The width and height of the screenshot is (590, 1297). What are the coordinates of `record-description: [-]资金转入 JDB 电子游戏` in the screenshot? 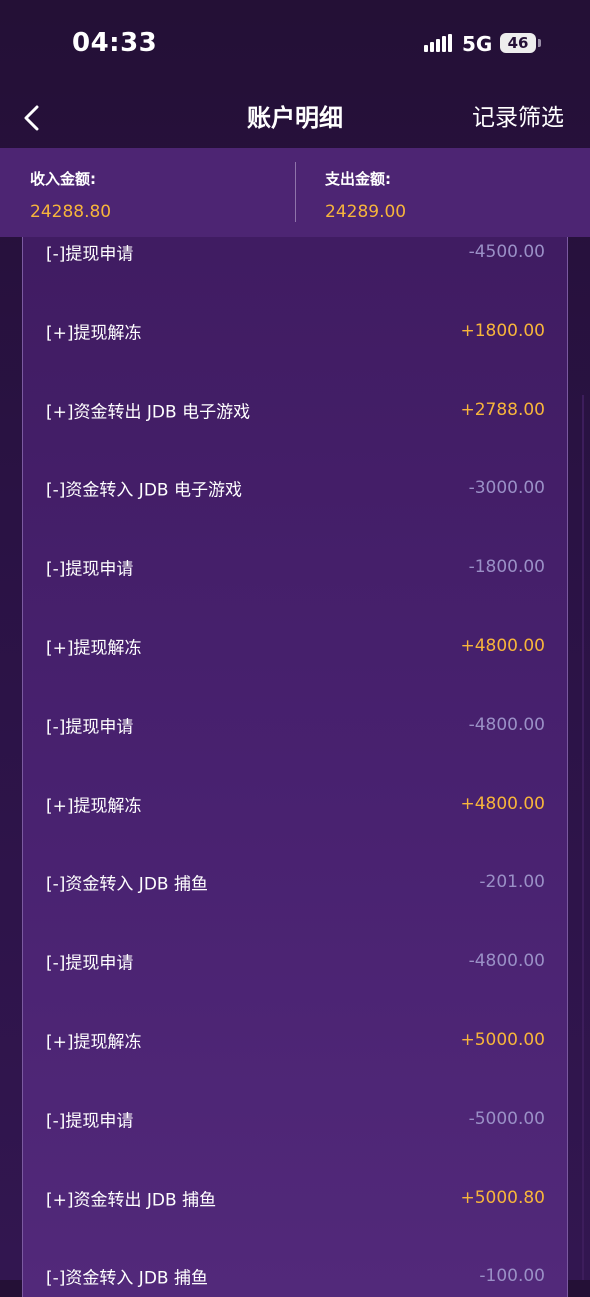 It's located at (144, 490).